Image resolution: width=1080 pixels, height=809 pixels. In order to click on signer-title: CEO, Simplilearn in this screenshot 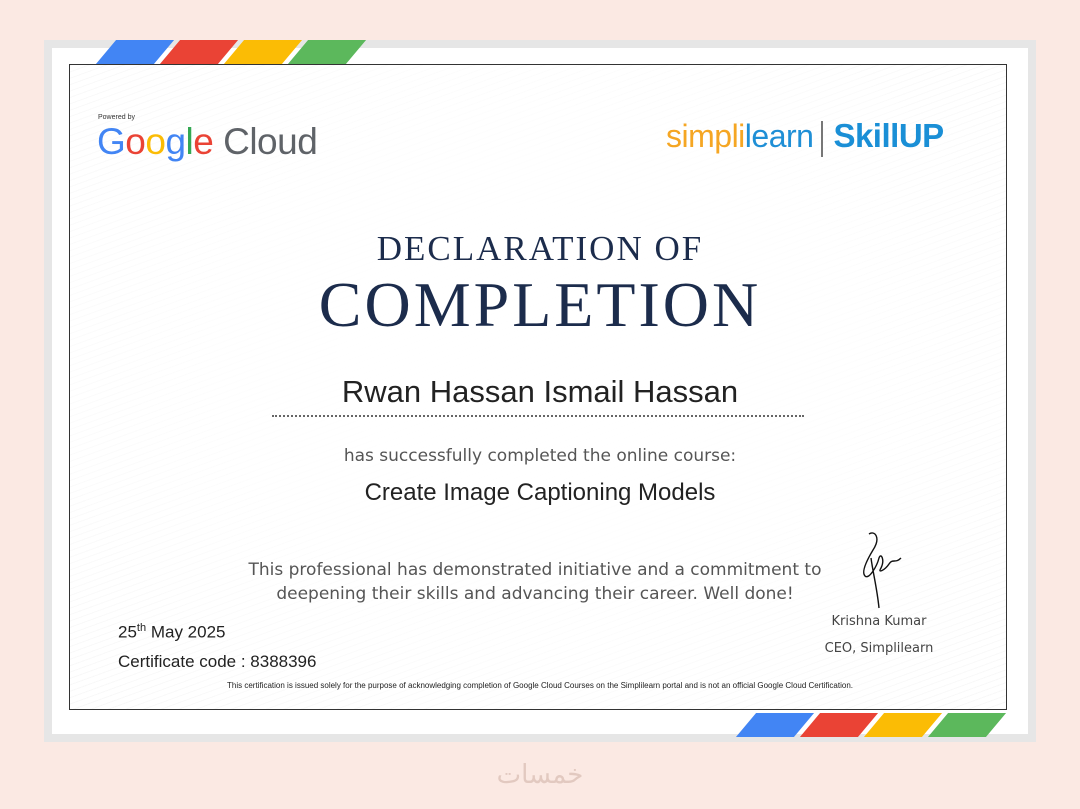, I will do `click(879, 648)`.